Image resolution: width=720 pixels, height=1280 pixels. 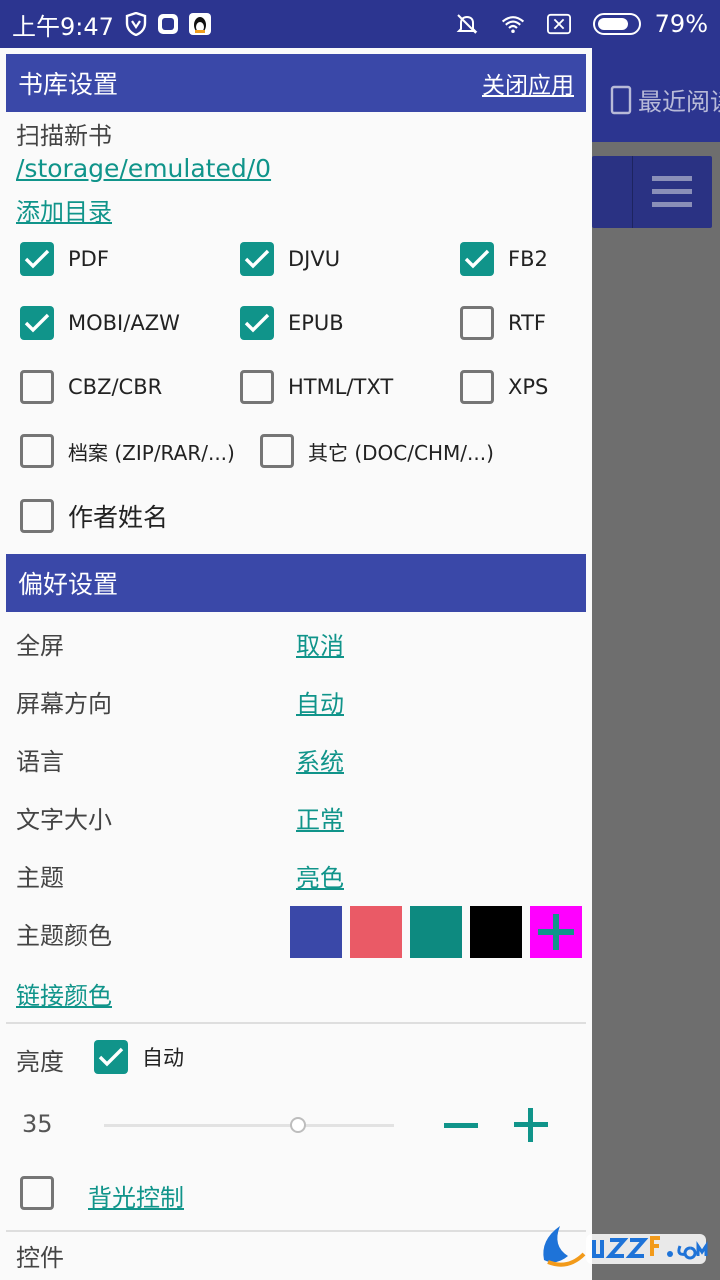 I want to click on wifi-icon, so click(x=513, y=24).